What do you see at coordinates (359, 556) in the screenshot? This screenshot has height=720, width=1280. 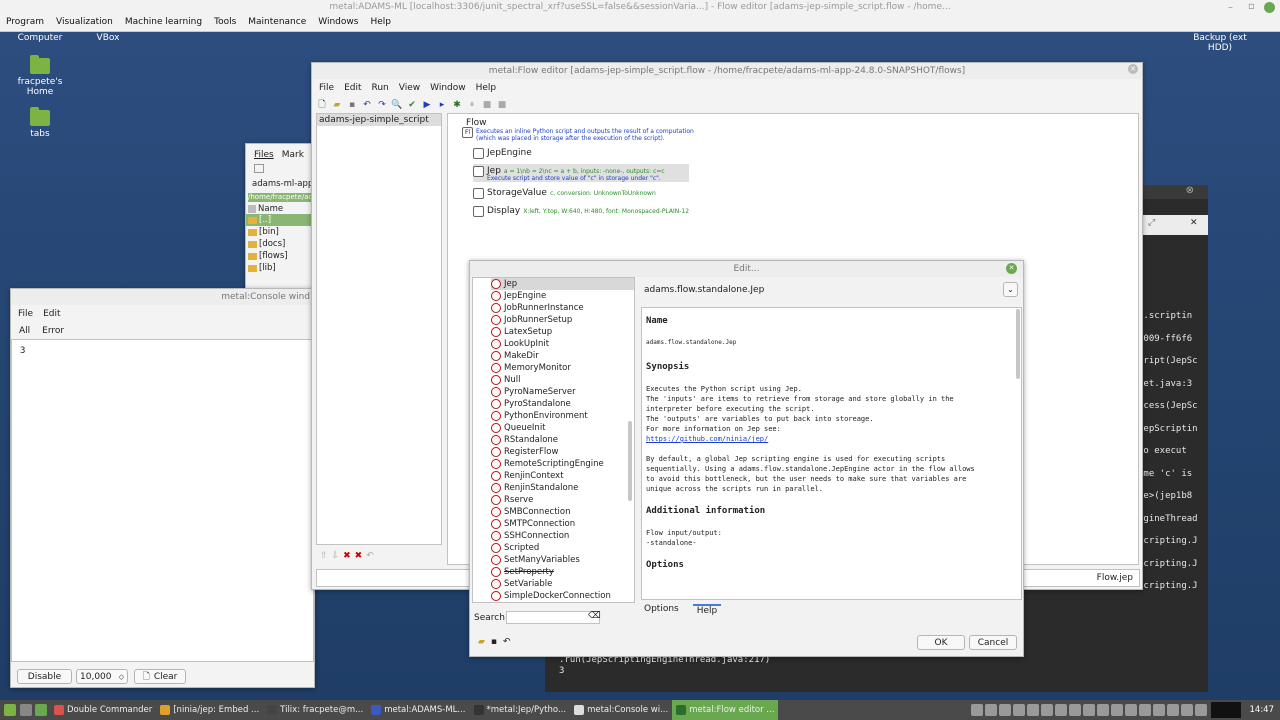 I see `remove-all-icon: ✖` at bounding box center [359, 556].